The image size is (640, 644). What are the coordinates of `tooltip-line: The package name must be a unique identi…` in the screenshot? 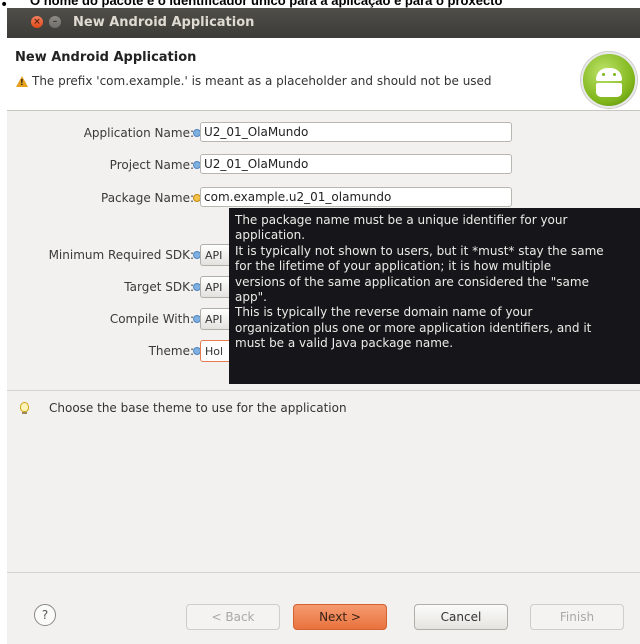 It's located at (401, 220).